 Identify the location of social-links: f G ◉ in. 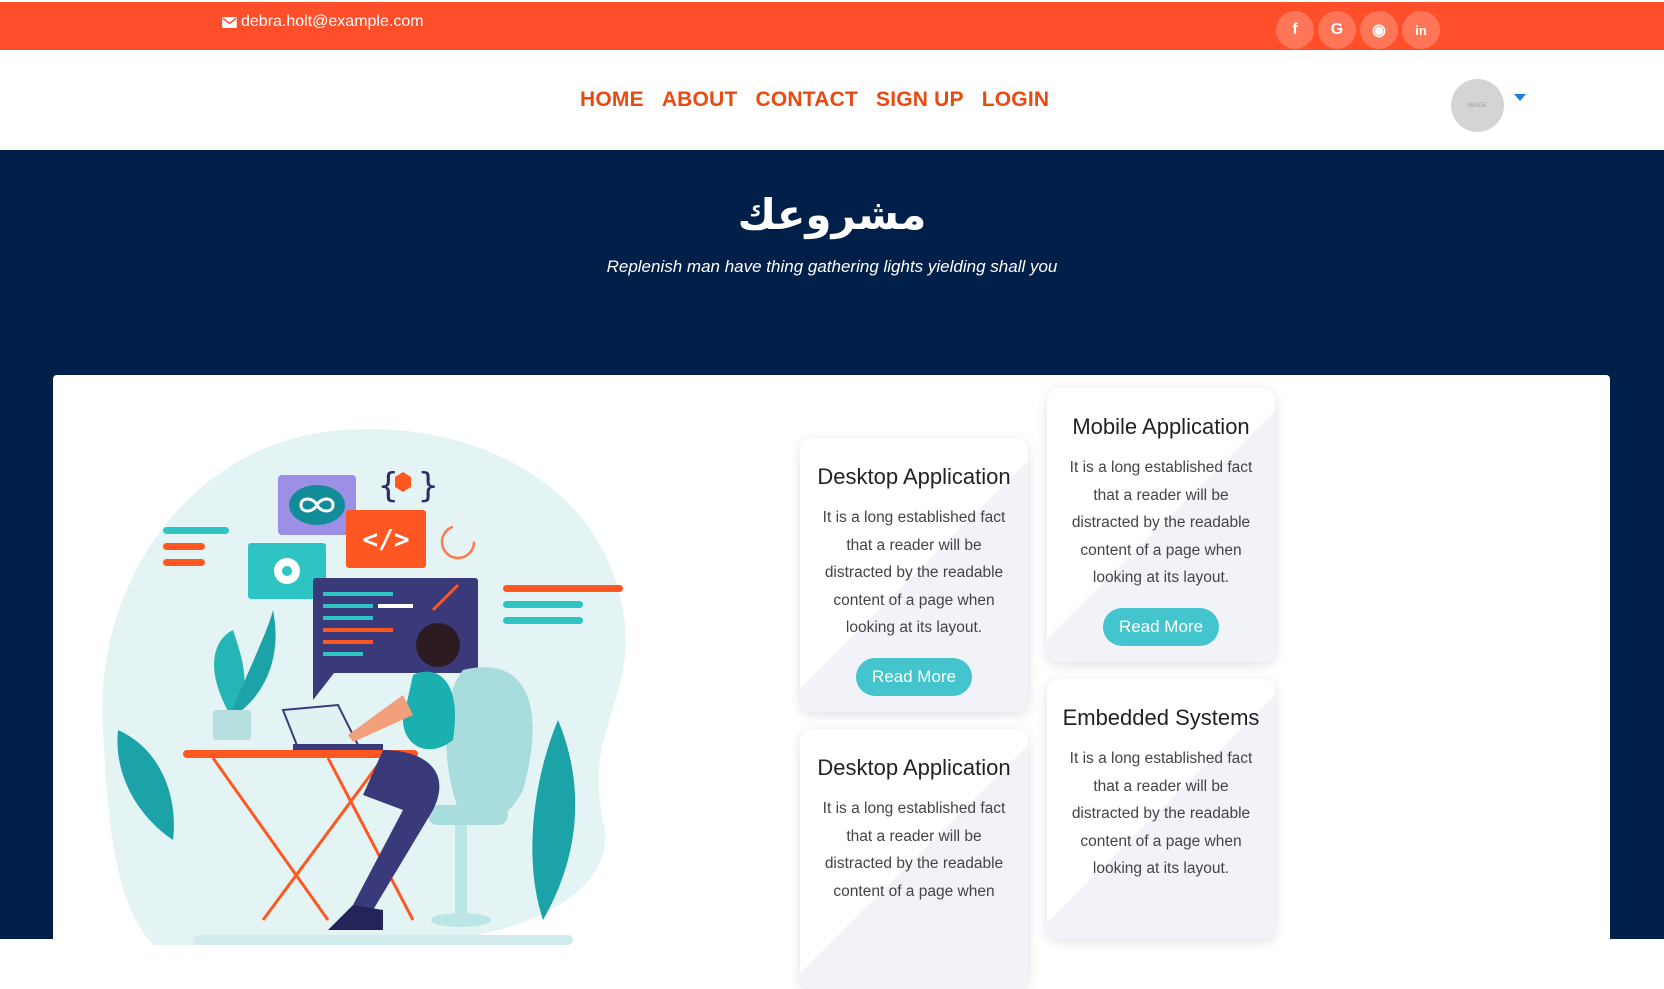
(1358, 30).